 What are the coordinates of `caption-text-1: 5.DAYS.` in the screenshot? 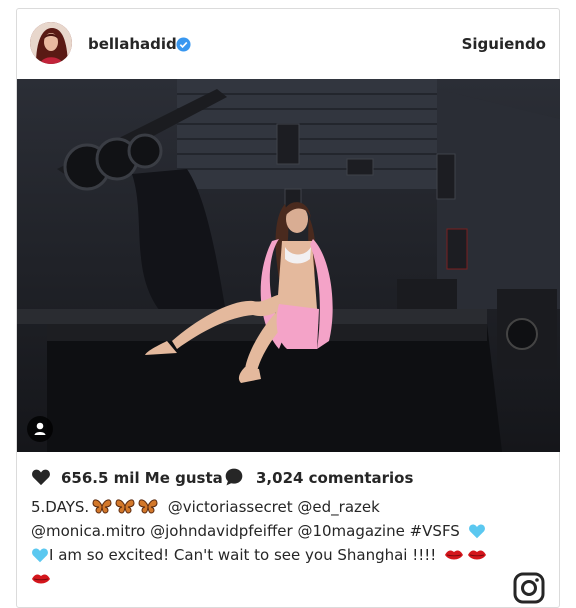 It's located at (60, 507).